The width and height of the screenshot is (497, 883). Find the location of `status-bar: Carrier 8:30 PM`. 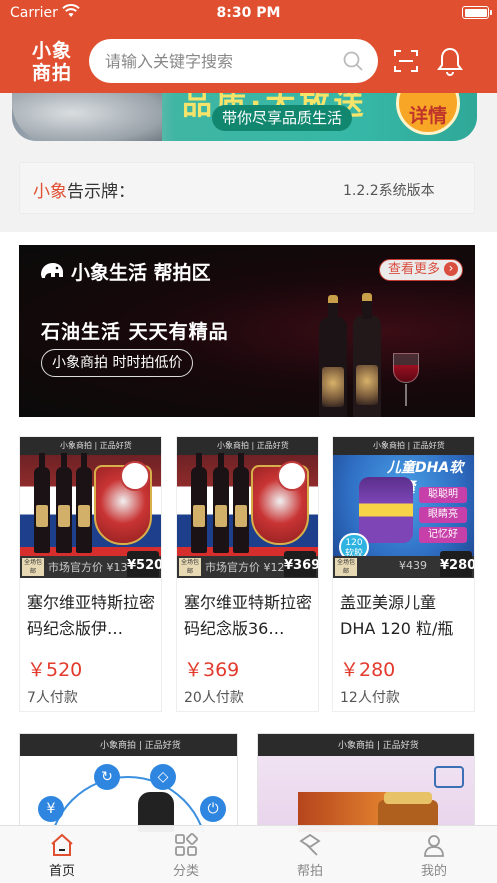

status-bar: Carrier 8:30 PM is located at coordinates (248, 14).